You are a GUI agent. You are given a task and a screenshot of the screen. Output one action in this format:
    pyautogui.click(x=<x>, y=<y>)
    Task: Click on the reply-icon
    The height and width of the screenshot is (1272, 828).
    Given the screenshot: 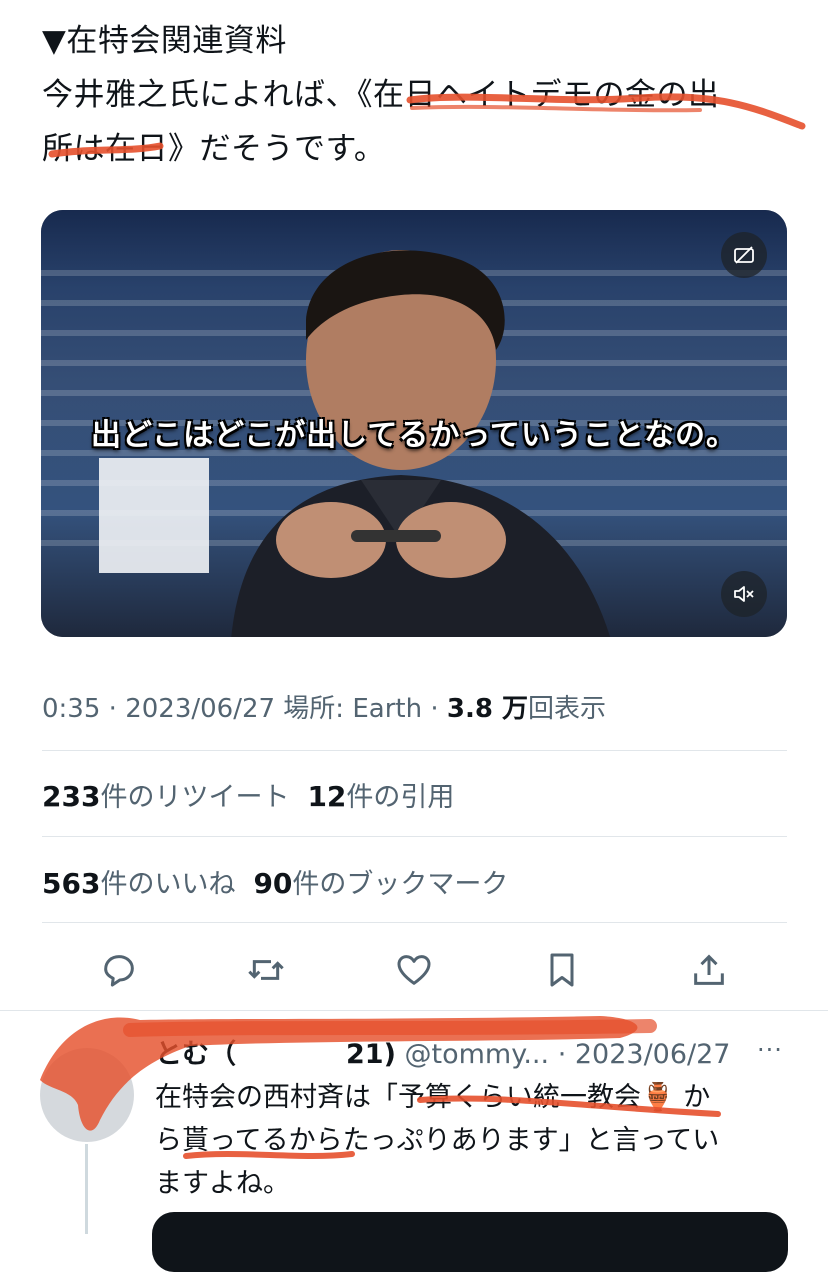 What is the action you would take?
    pyautogui.click(x=119, y=970)
    